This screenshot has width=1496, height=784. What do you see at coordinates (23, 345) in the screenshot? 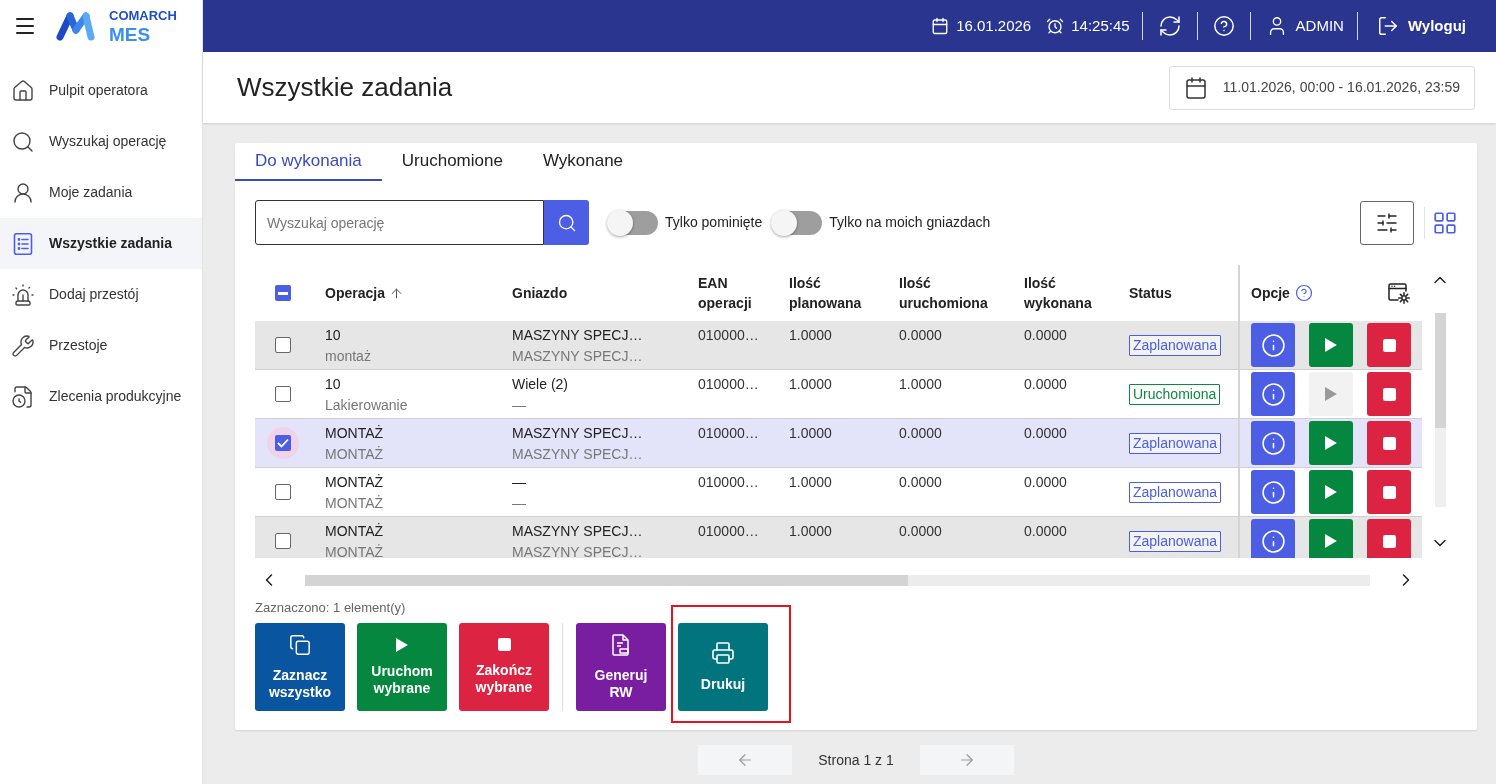
I see `wrench-icon` at bounding box center [23, 345].